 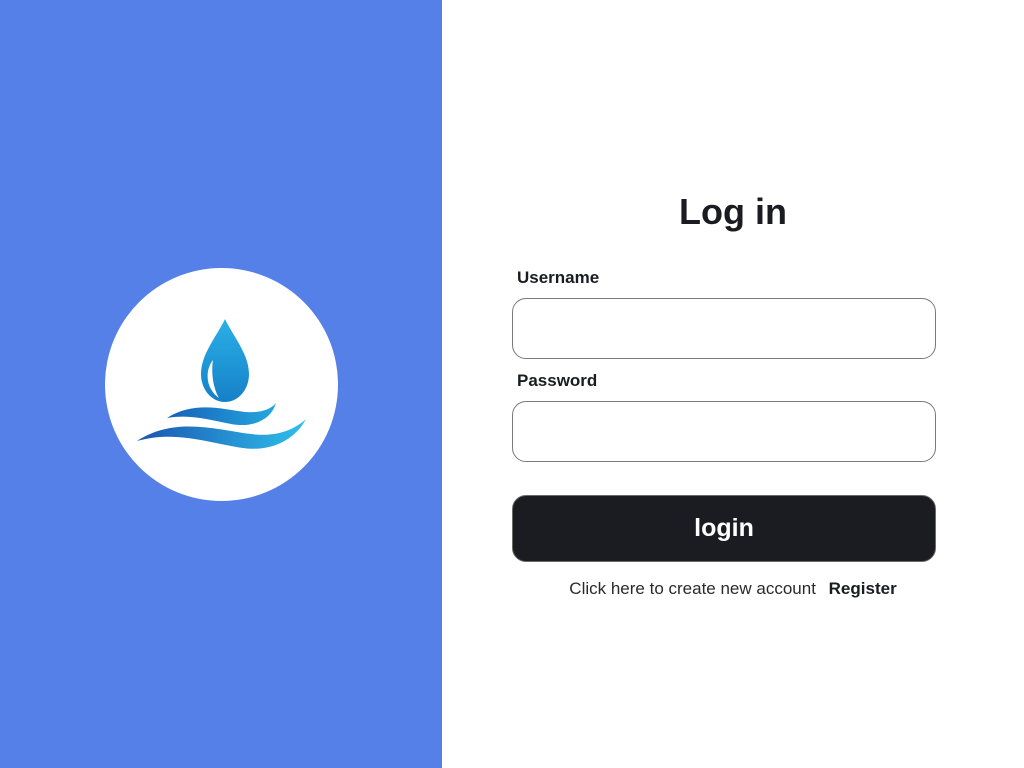 I want to click on username-input, so click(x=724, y=328).